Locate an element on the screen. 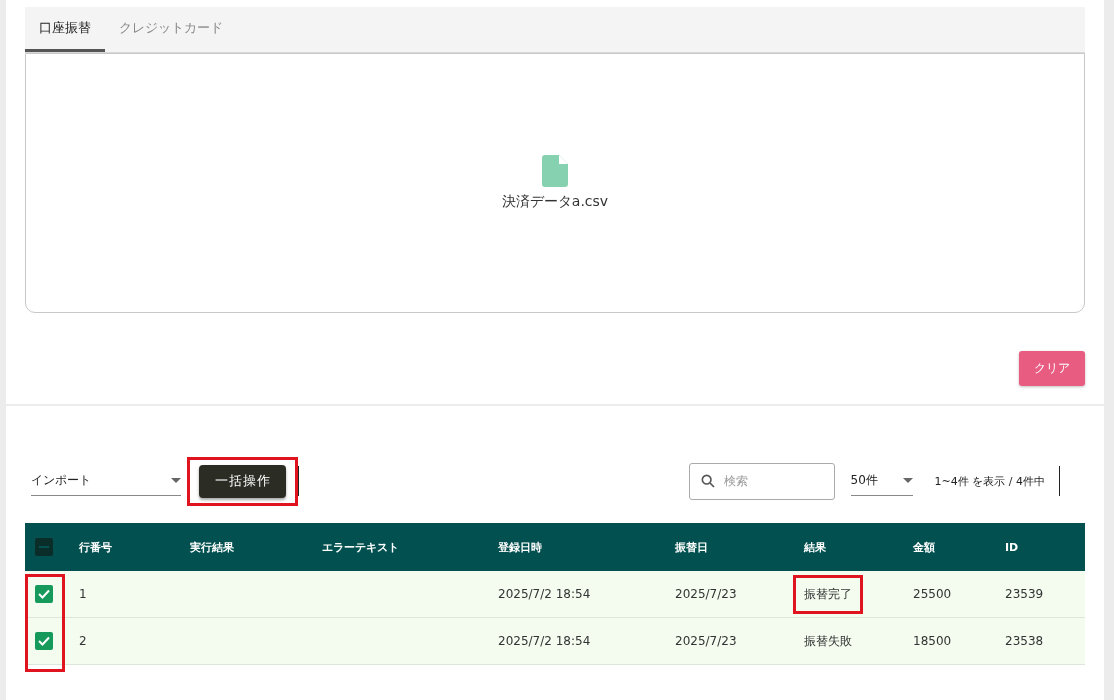 This screenshot has height=700, width=1114. column-header: 登録日時 is located at coordinates (520, 547).